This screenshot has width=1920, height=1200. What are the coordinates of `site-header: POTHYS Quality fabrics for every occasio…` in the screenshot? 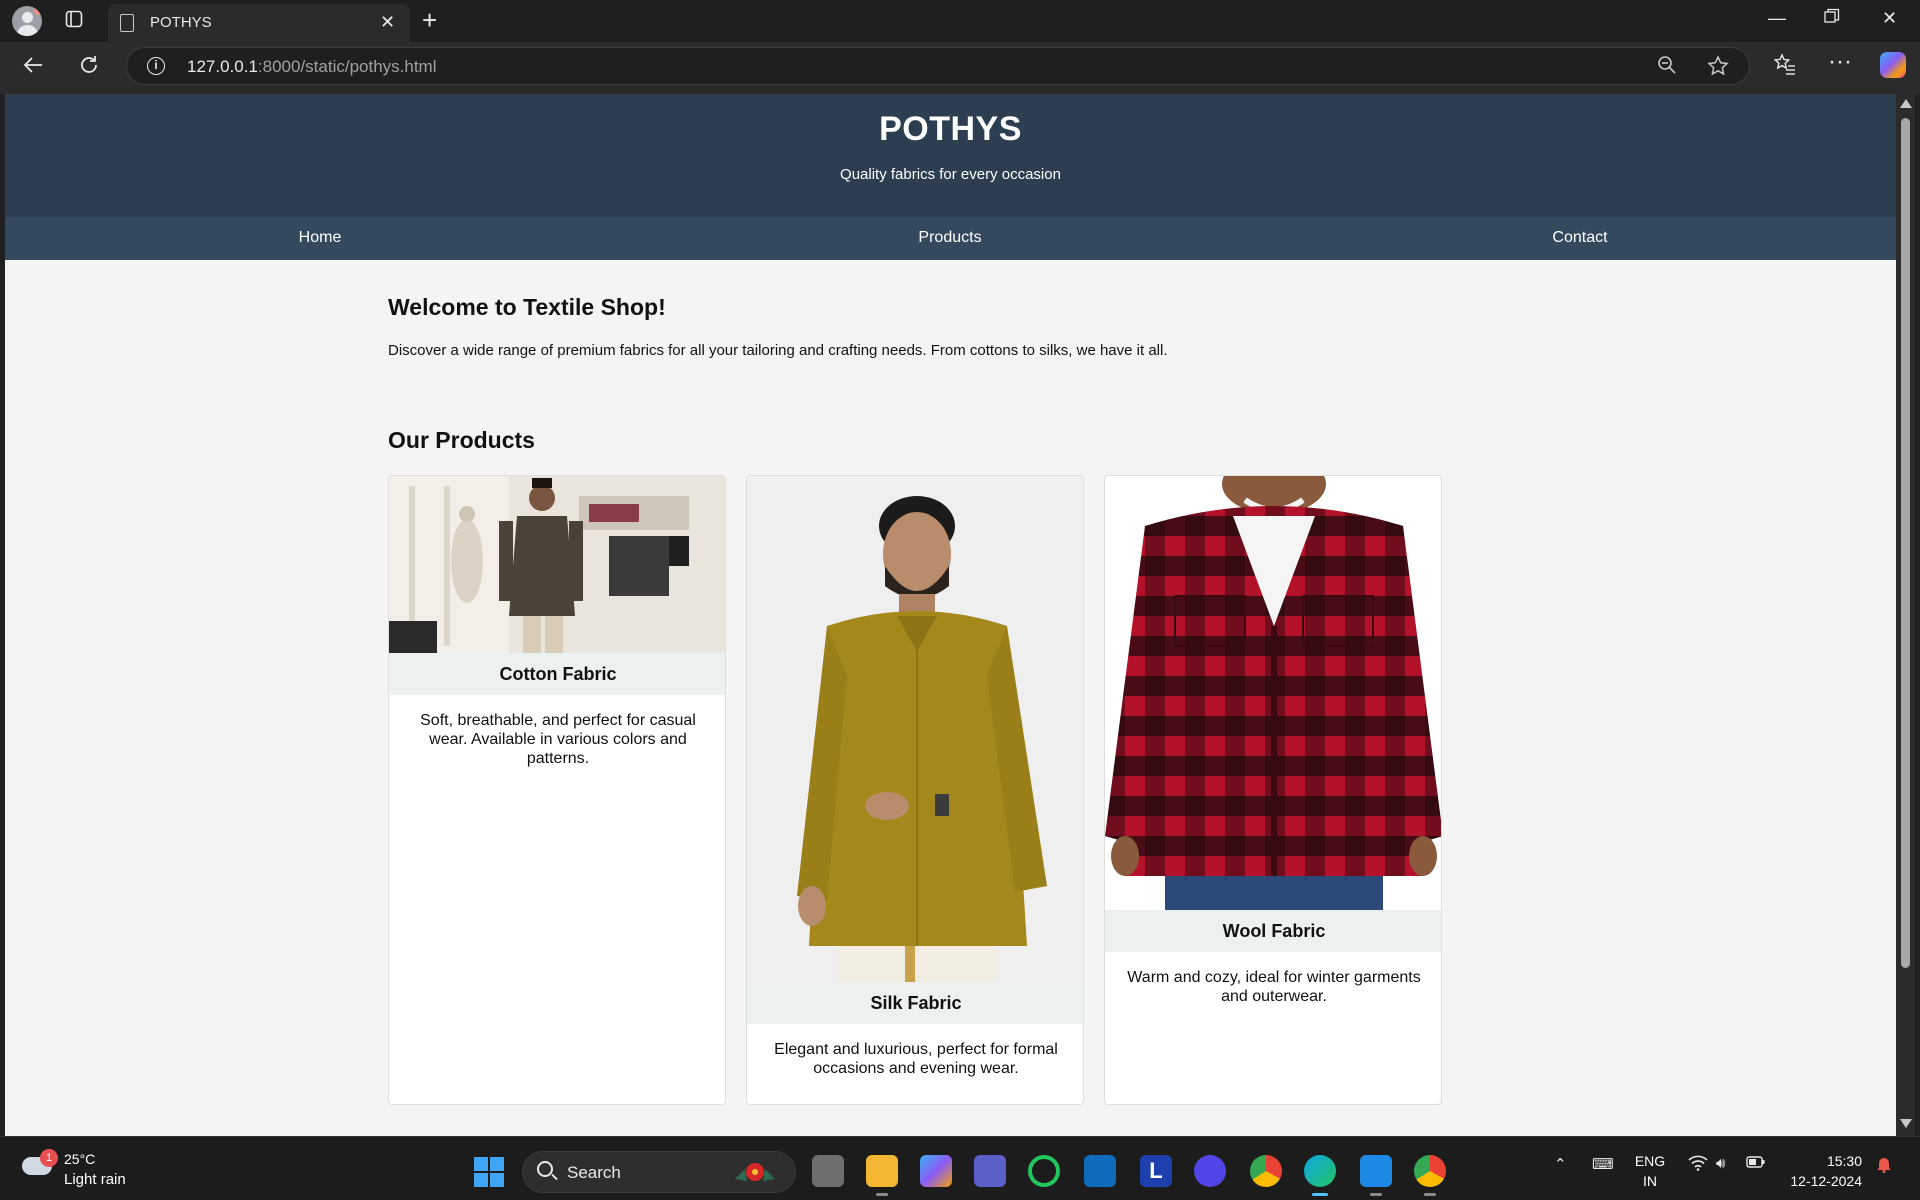 It's located at (950, 155).